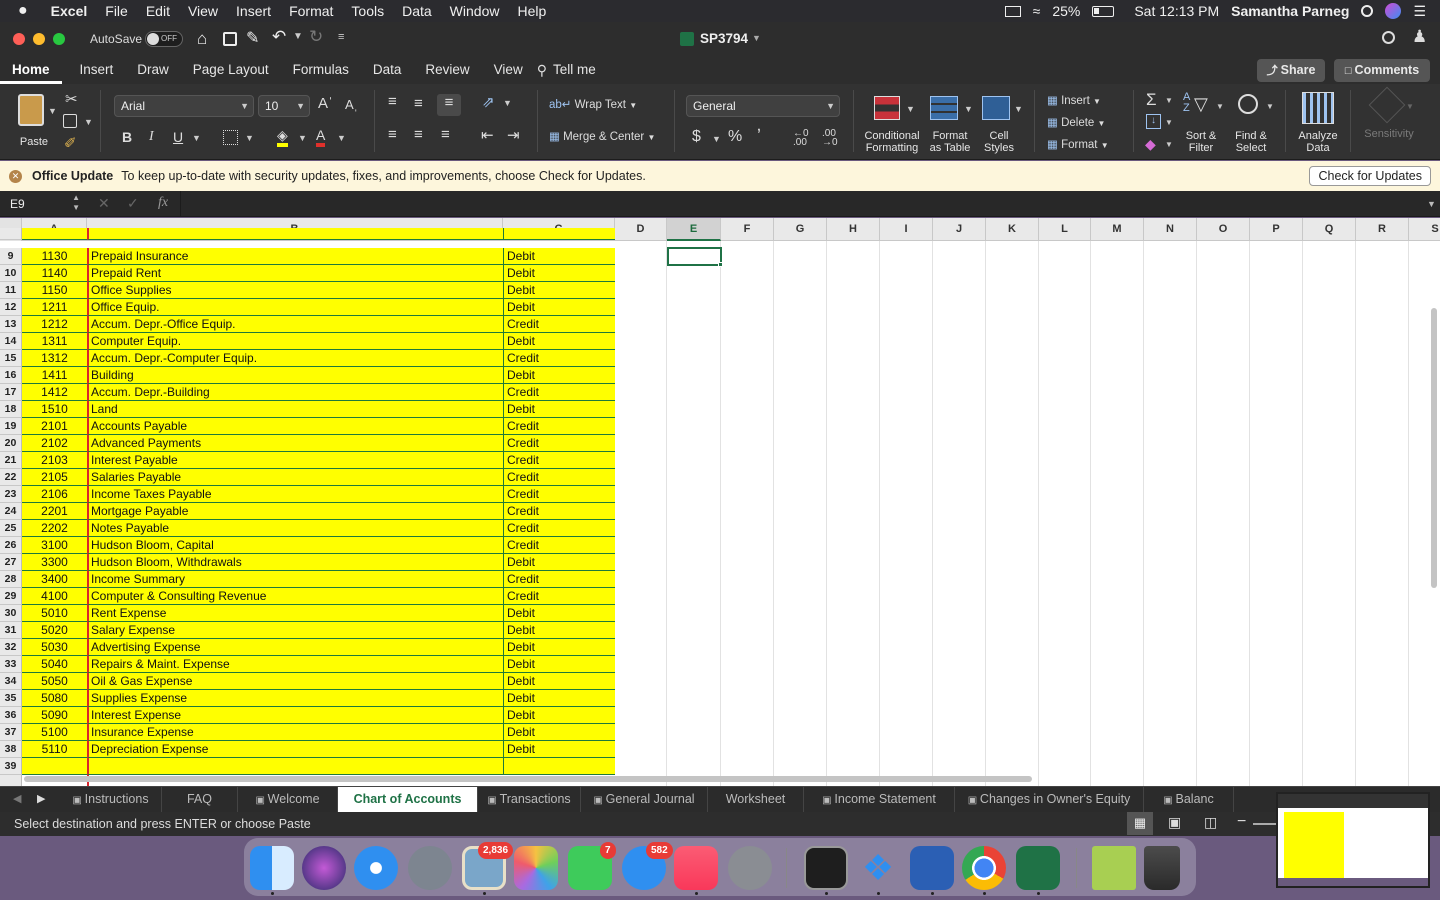  Describe the element at coordinates (11, 375) in the screenshot. I see `row-number: 16` at that location.